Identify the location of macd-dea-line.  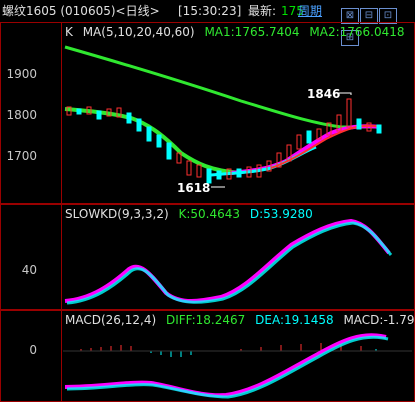
(227, 367).